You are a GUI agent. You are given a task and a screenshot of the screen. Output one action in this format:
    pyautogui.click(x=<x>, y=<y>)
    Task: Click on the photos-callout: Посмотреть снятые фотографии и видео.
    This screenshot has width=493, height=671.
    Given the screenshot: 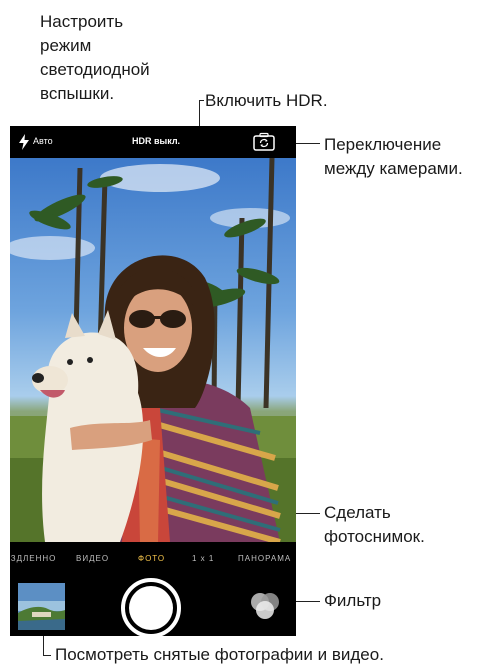 What is the action you would take?
    pyautogui.click(x=219, y=654)
    